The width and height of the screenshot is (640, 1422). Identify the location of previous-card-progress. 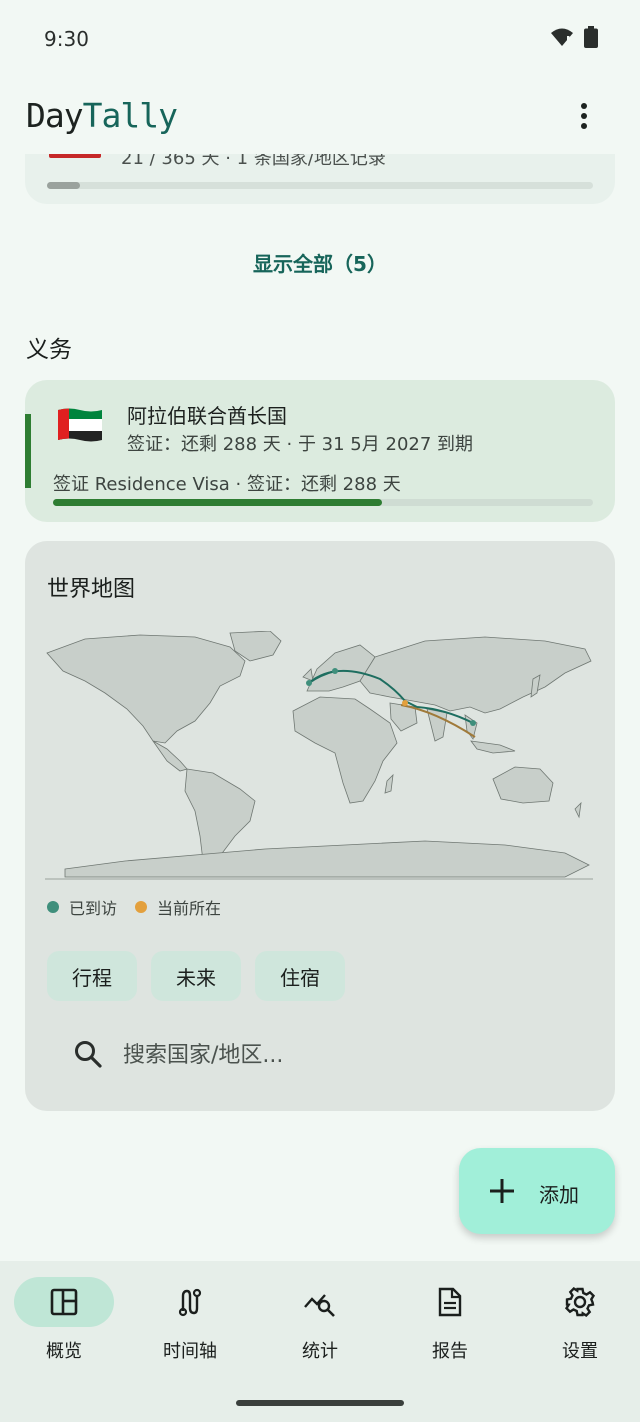
(320, 185).